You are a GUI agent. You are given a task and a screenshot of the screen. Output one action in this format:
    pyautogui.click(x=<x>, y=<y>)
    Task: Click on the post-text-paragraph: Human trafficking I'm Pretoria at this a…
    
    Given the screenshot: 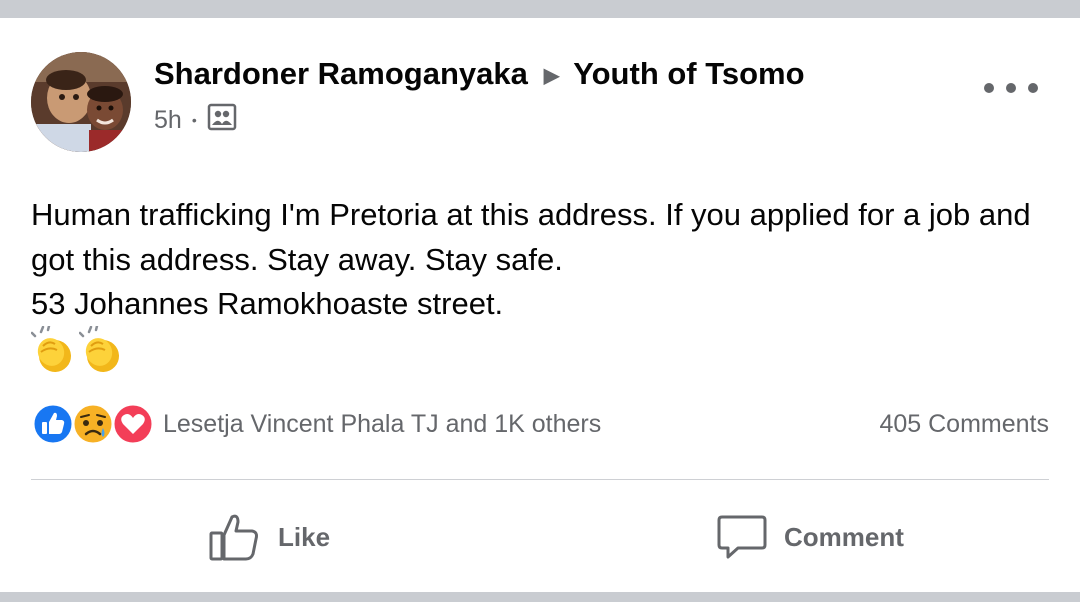 What is the action you would take?
    pyautogui.click(x=531, y=237)
    